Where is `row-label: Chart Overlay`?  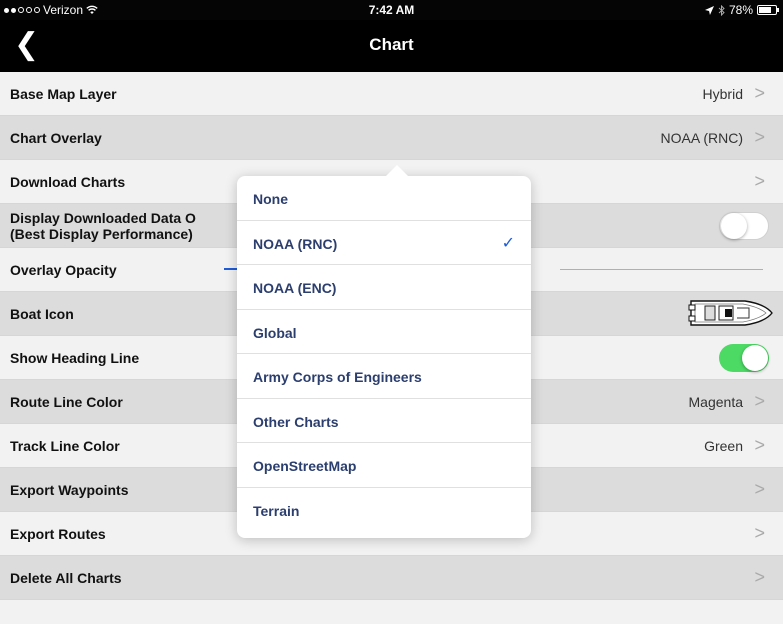 row-label: Chart Overlay is located at coordinates (56, 138).